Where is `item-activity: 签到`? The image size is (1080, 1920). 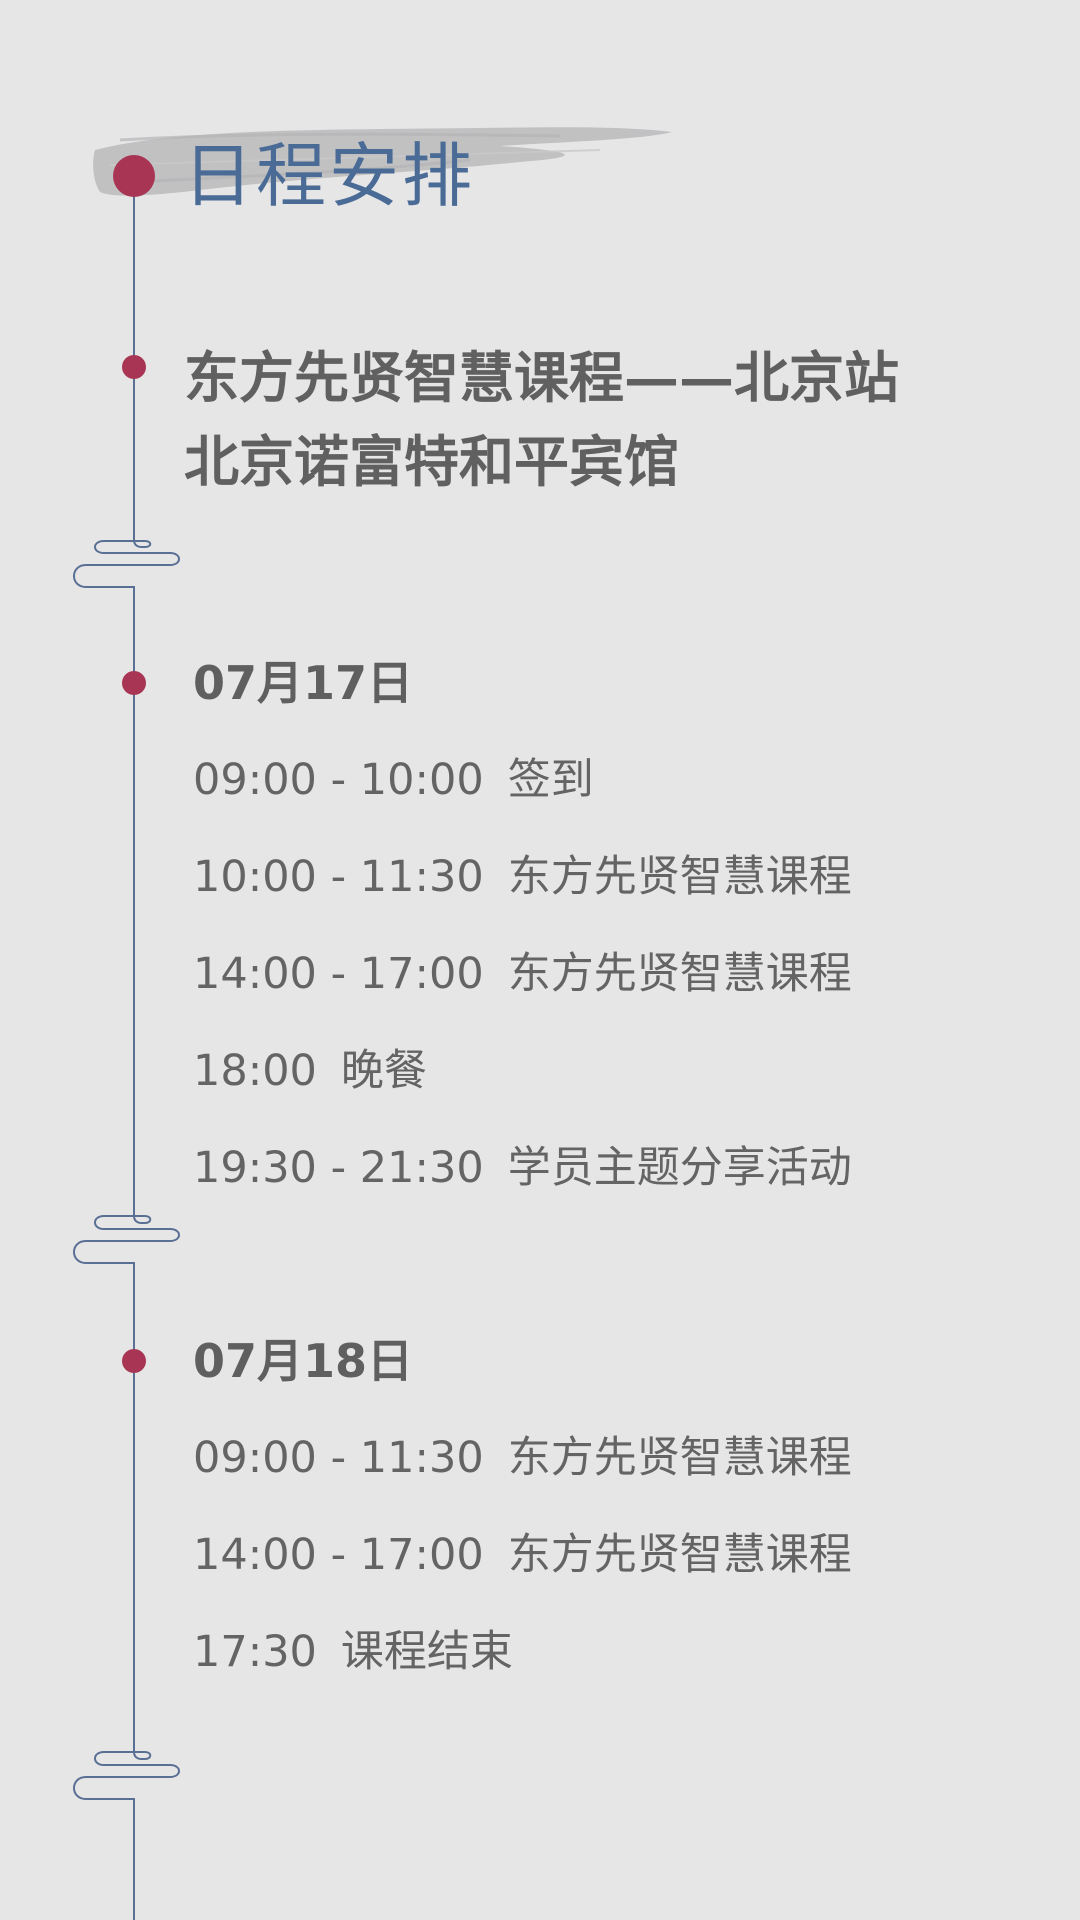
item-activity: 签到 is located at coordinates (550, 780).